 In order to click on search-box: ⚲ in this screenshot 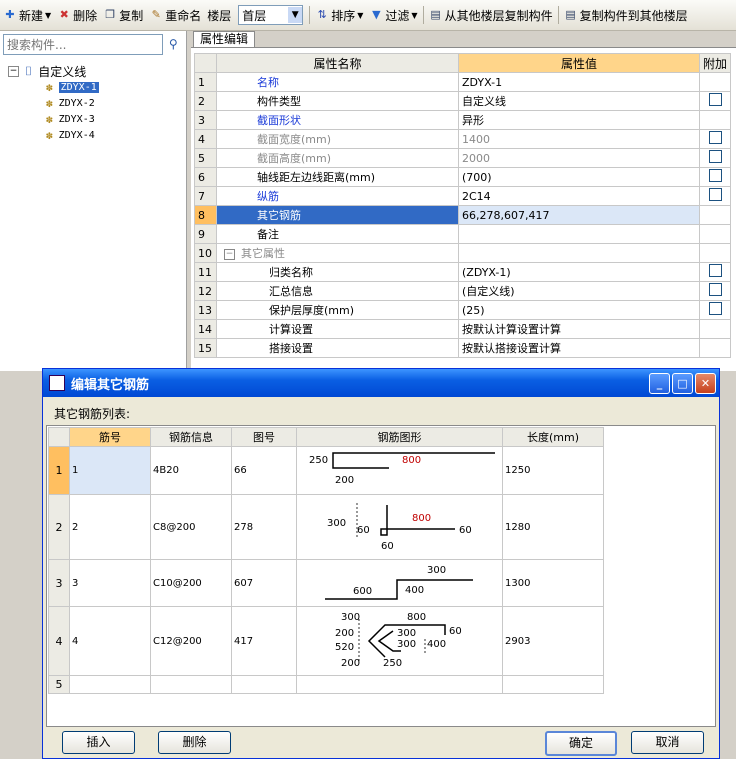, I will do `click(93, 44)`.